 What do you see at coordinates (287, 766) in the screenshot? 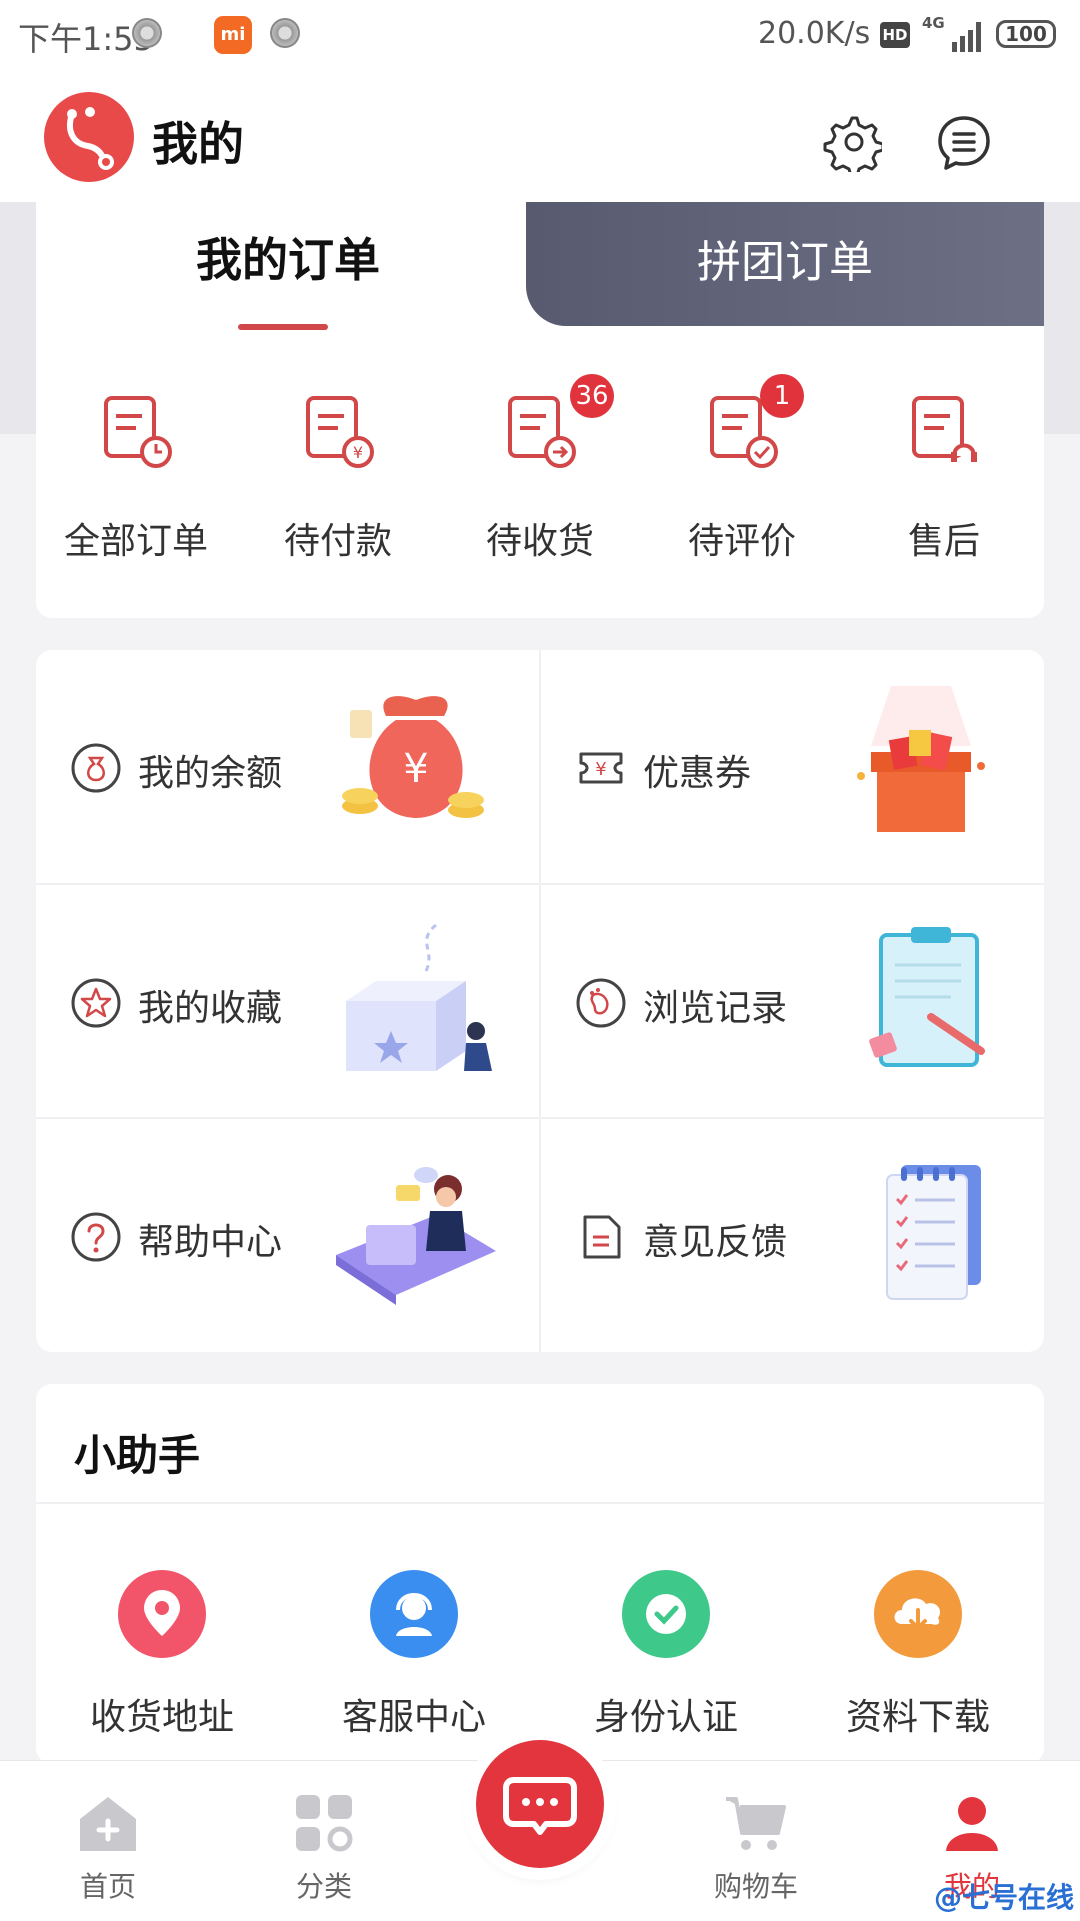
I see `feature-balance: 我的余额 ¥` at bounding box center [287, 766].